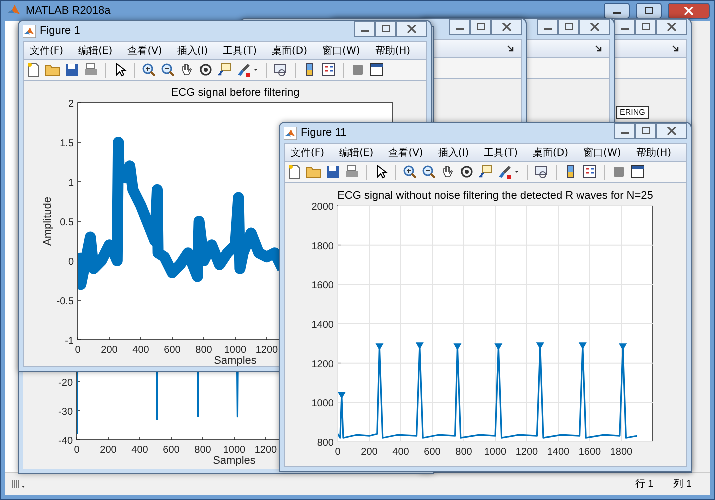 The width and height of the screenshot is (715, 500). Describe the element at coordinates (65, 302) in the screenshot. I see `tick-label: -0.5` at that location.